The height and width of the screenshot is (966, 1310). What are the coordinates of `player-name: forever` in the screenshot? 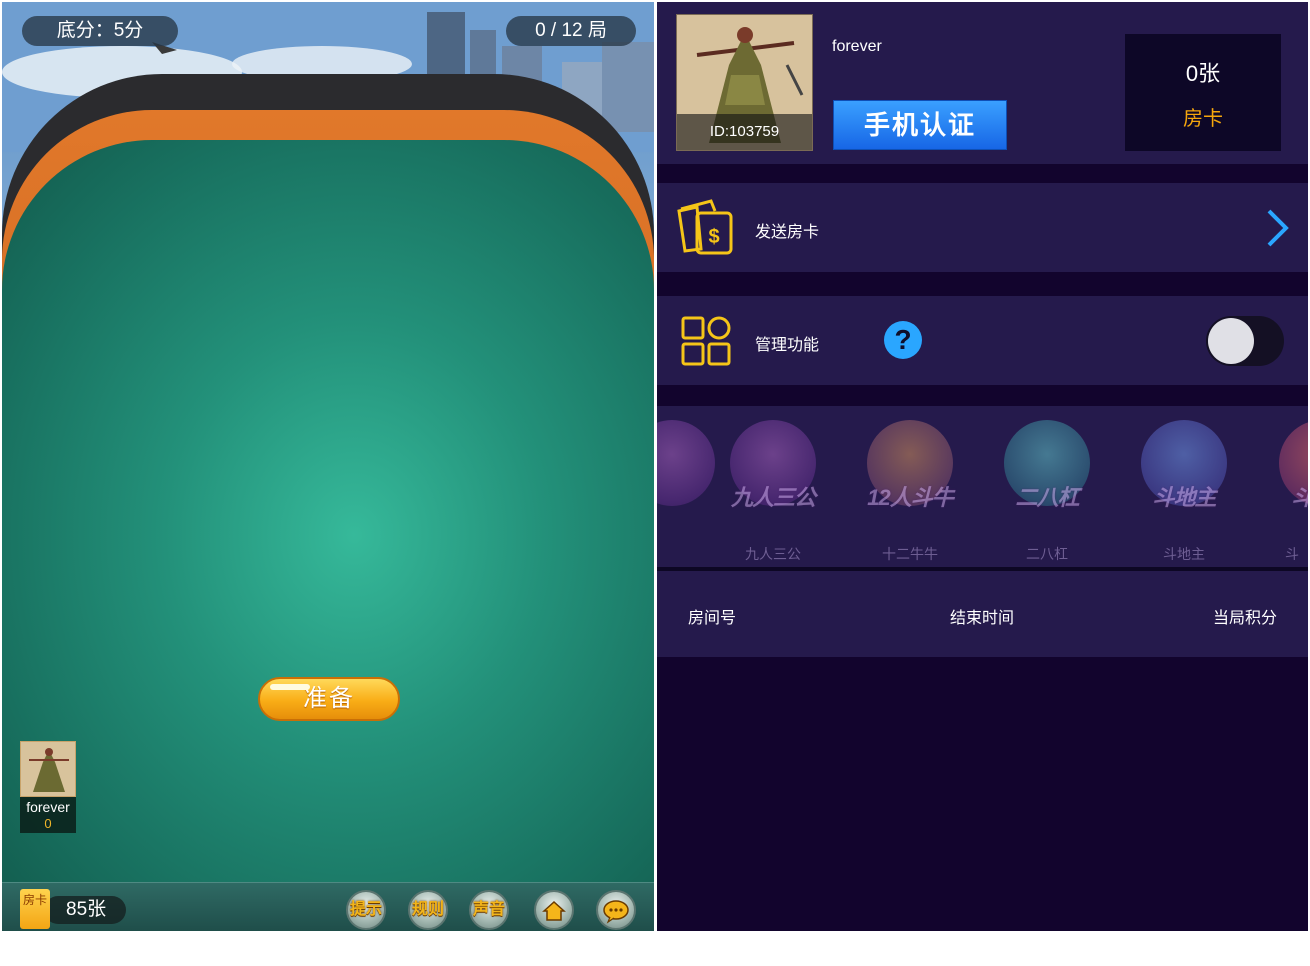 It's located at (48, 807).